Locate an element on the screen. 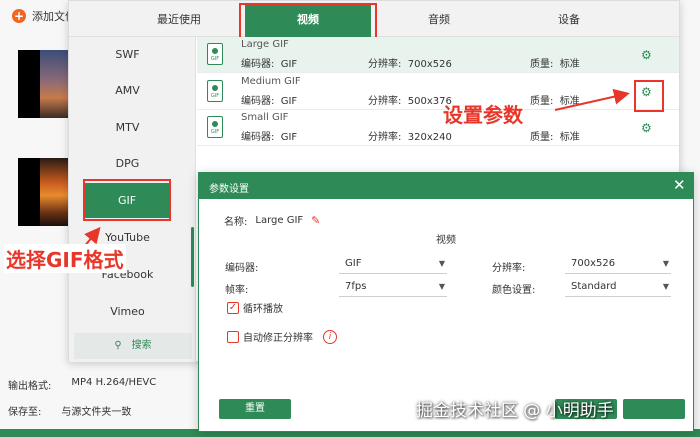 Image resolution: width=700 pixels, height=437 pixels. tab-recent: 最近使用 is located at coordinates (179, 19).